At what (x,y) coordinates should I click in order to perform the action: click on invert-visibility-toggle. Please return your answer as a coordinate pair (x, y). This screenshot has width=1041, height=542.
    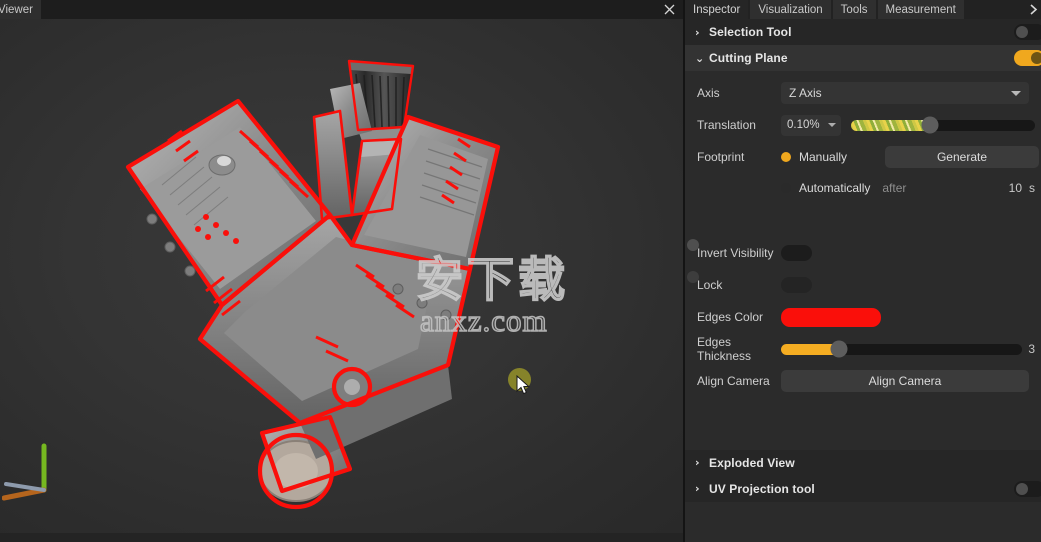
    Looking at the image, I should click on (749, 250).